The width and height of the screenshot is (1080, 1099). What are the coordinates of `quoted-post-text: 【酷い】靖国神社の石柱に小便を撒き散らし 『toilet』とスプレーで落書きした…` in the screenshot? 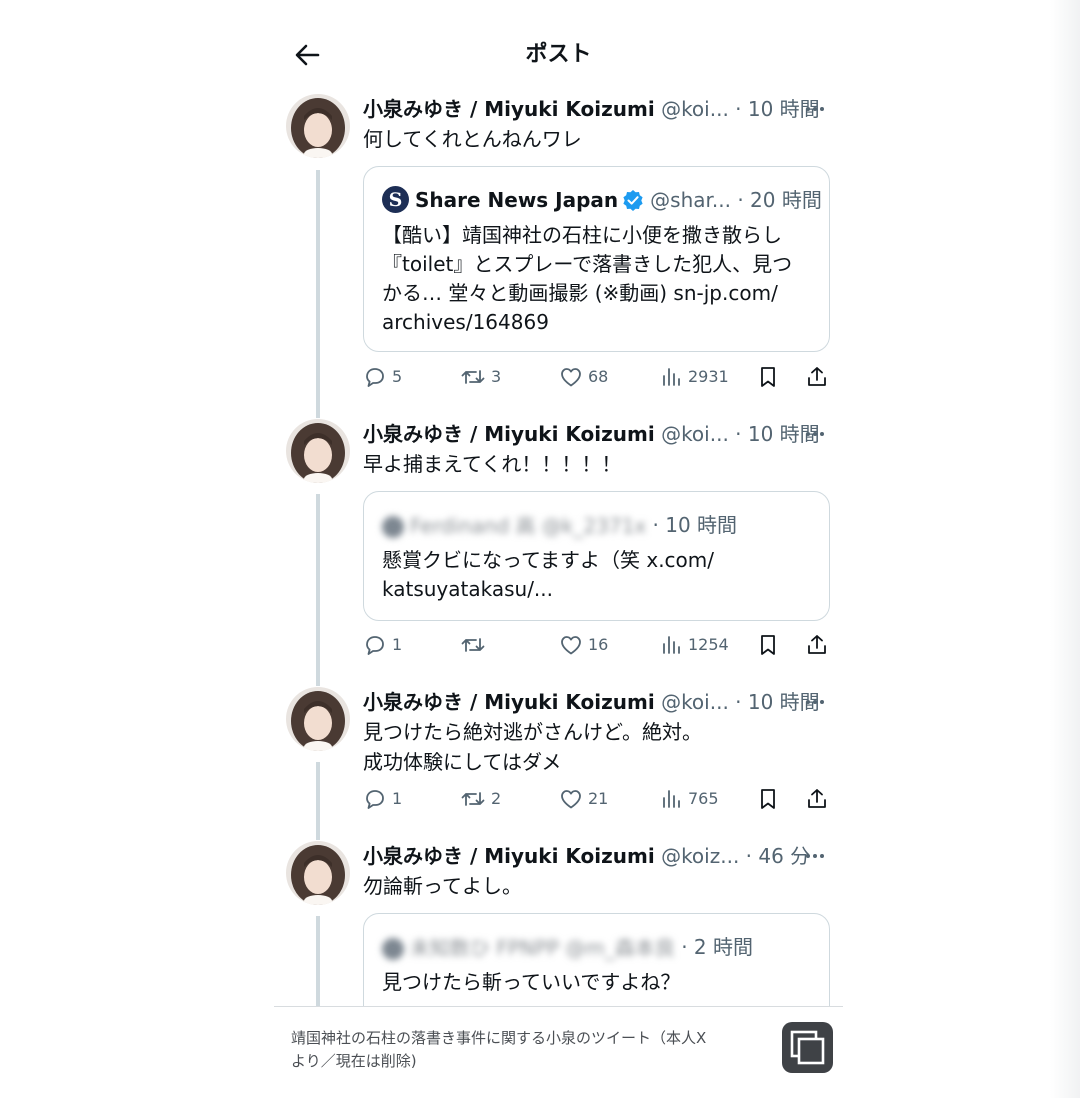 It's located at (587, 278).